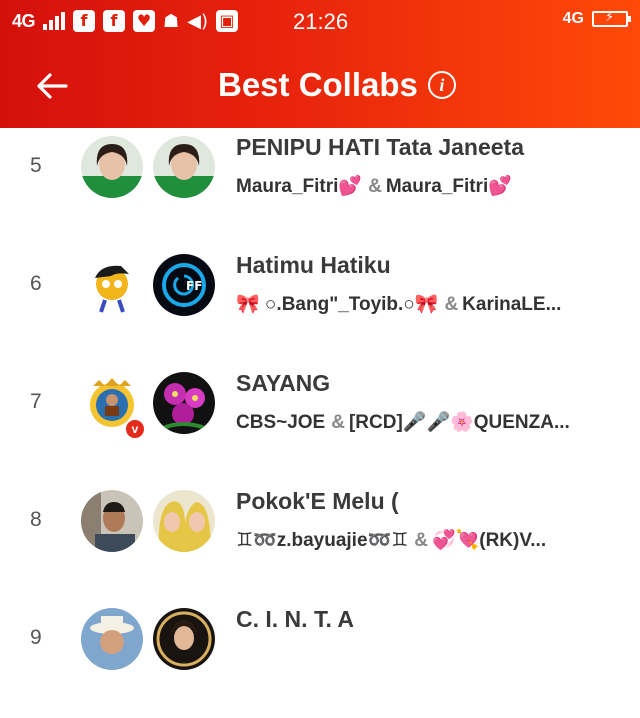  Describe the element at coordinates (171, 21) in the screenshot. I see `android-icon: ☗` at that location.